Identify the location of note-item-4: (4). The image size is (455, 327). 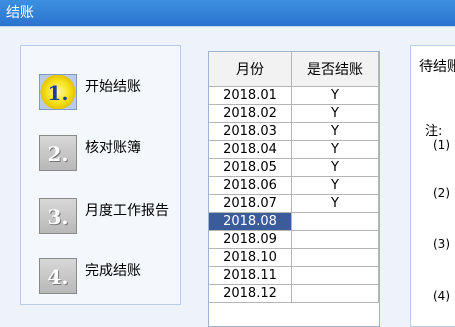
(441, 296).